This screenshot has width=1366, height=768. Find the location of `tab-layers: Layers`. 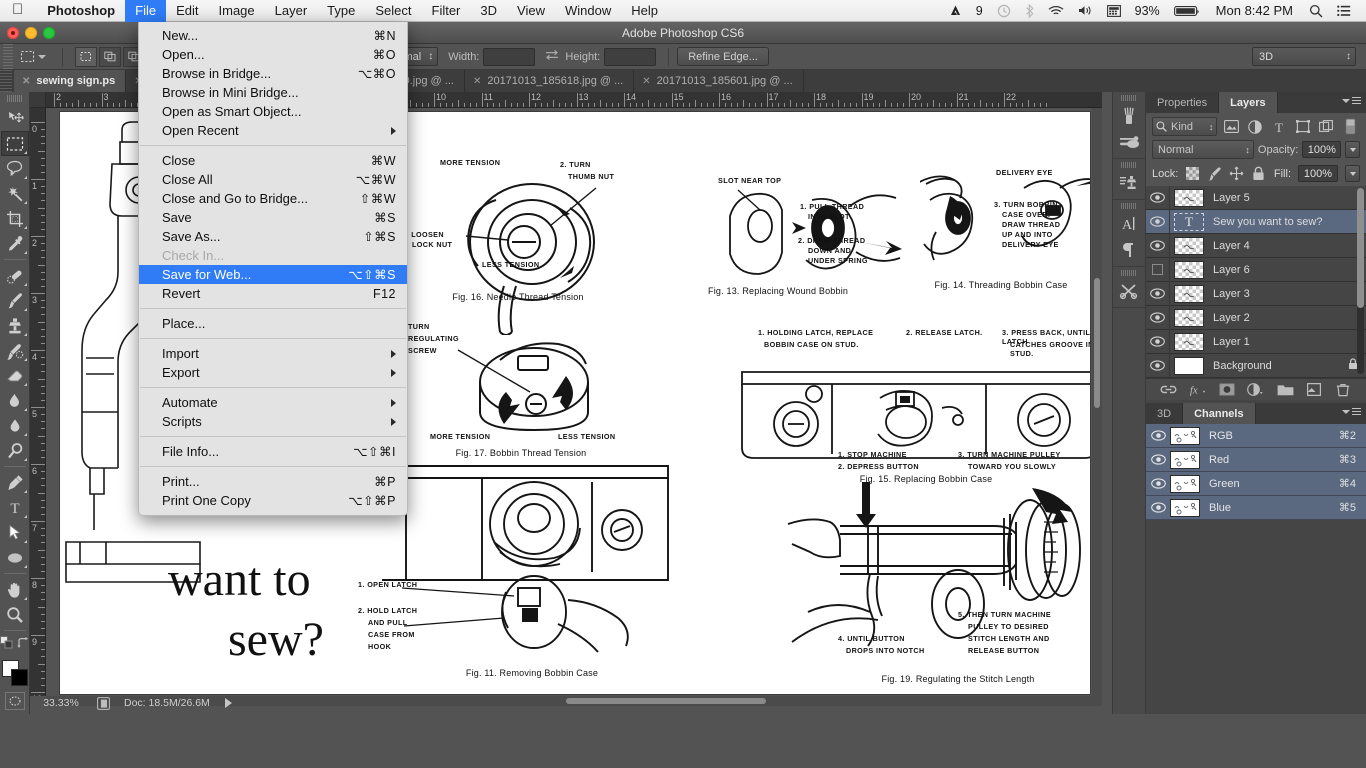

tab-layers: Layers is located at coordinates (1248, 102).